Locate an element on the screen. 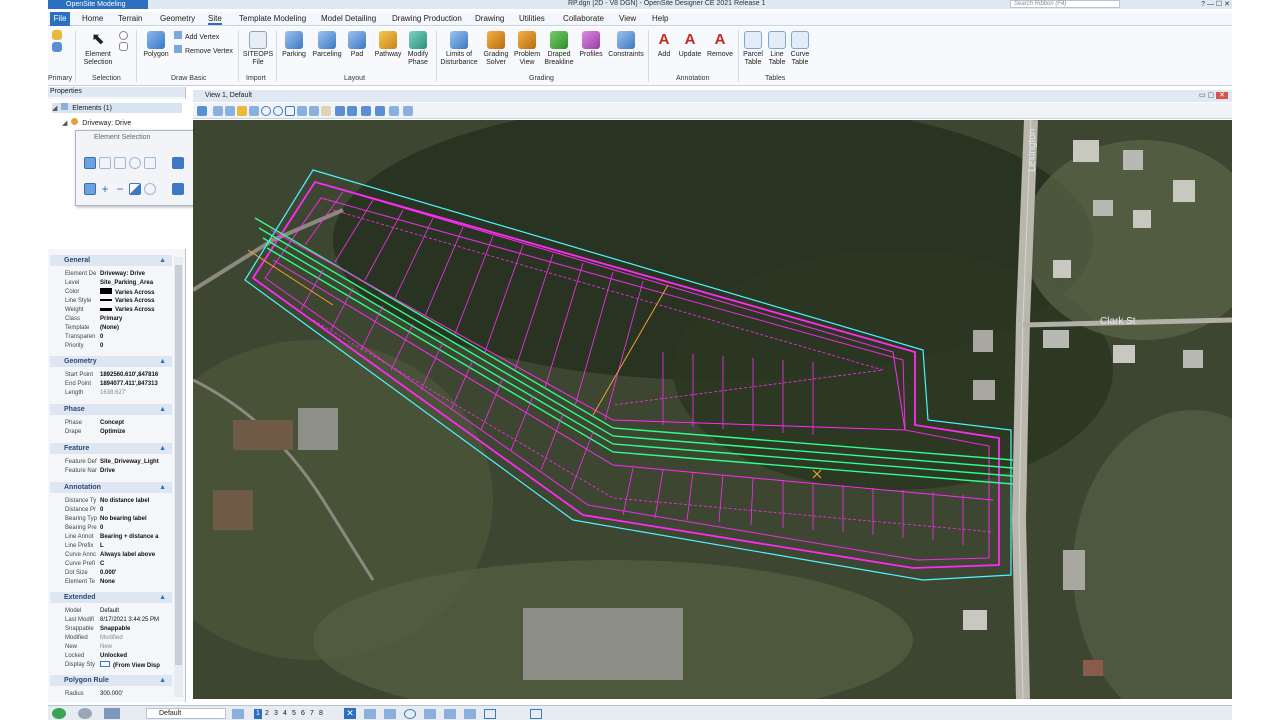 Image resolution: width=1280 pixels, height=720 pixels. snap-icon is located at coordinates (112, 713).